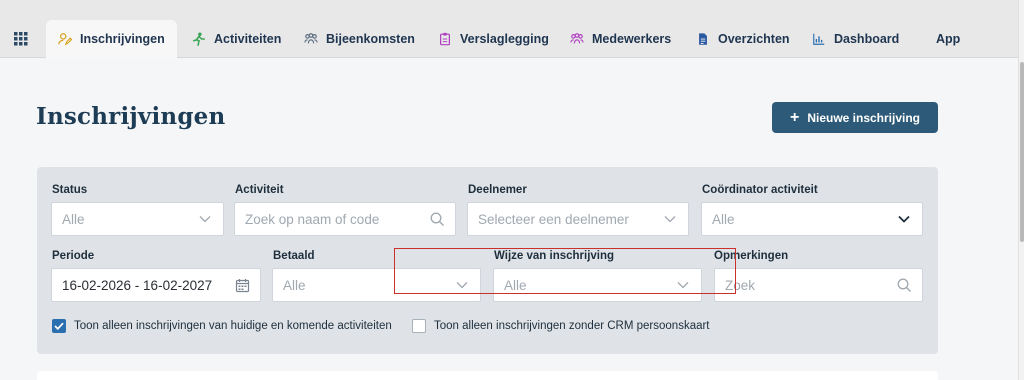 The height and width of the screenshot is (380, 1024). Describe the element at coordinates (259, 190) in the screenshot. I see `activiteit-label: Activiteit` at that location.